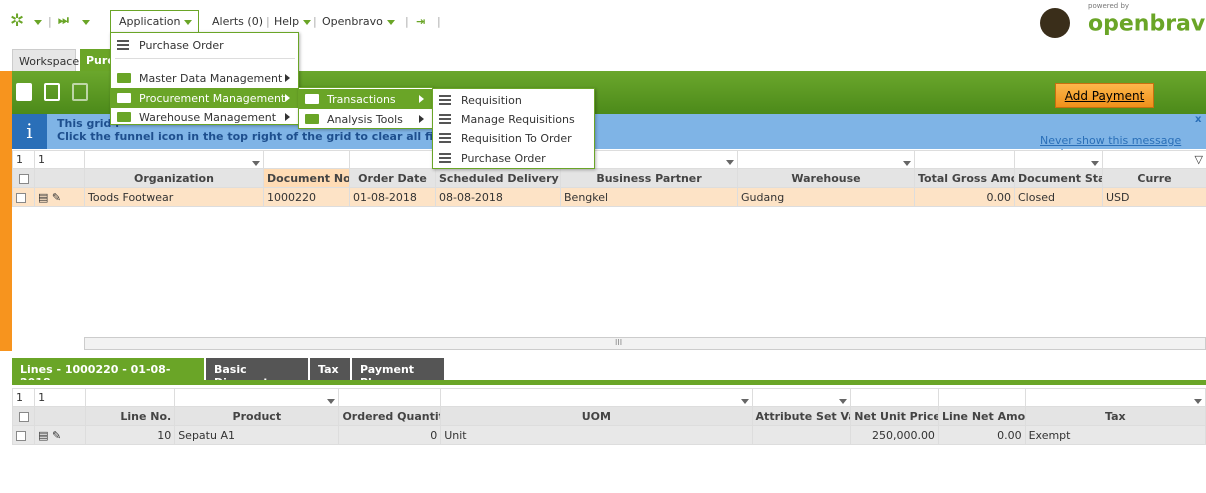 Image resolution: width=1206 pixels, height=493 pixels. What do you see at coordinates (513, 138) in the screenshot?
I see `menu-item-requisition-to-order: Requisition To Order` at bounding box center [513, 138].